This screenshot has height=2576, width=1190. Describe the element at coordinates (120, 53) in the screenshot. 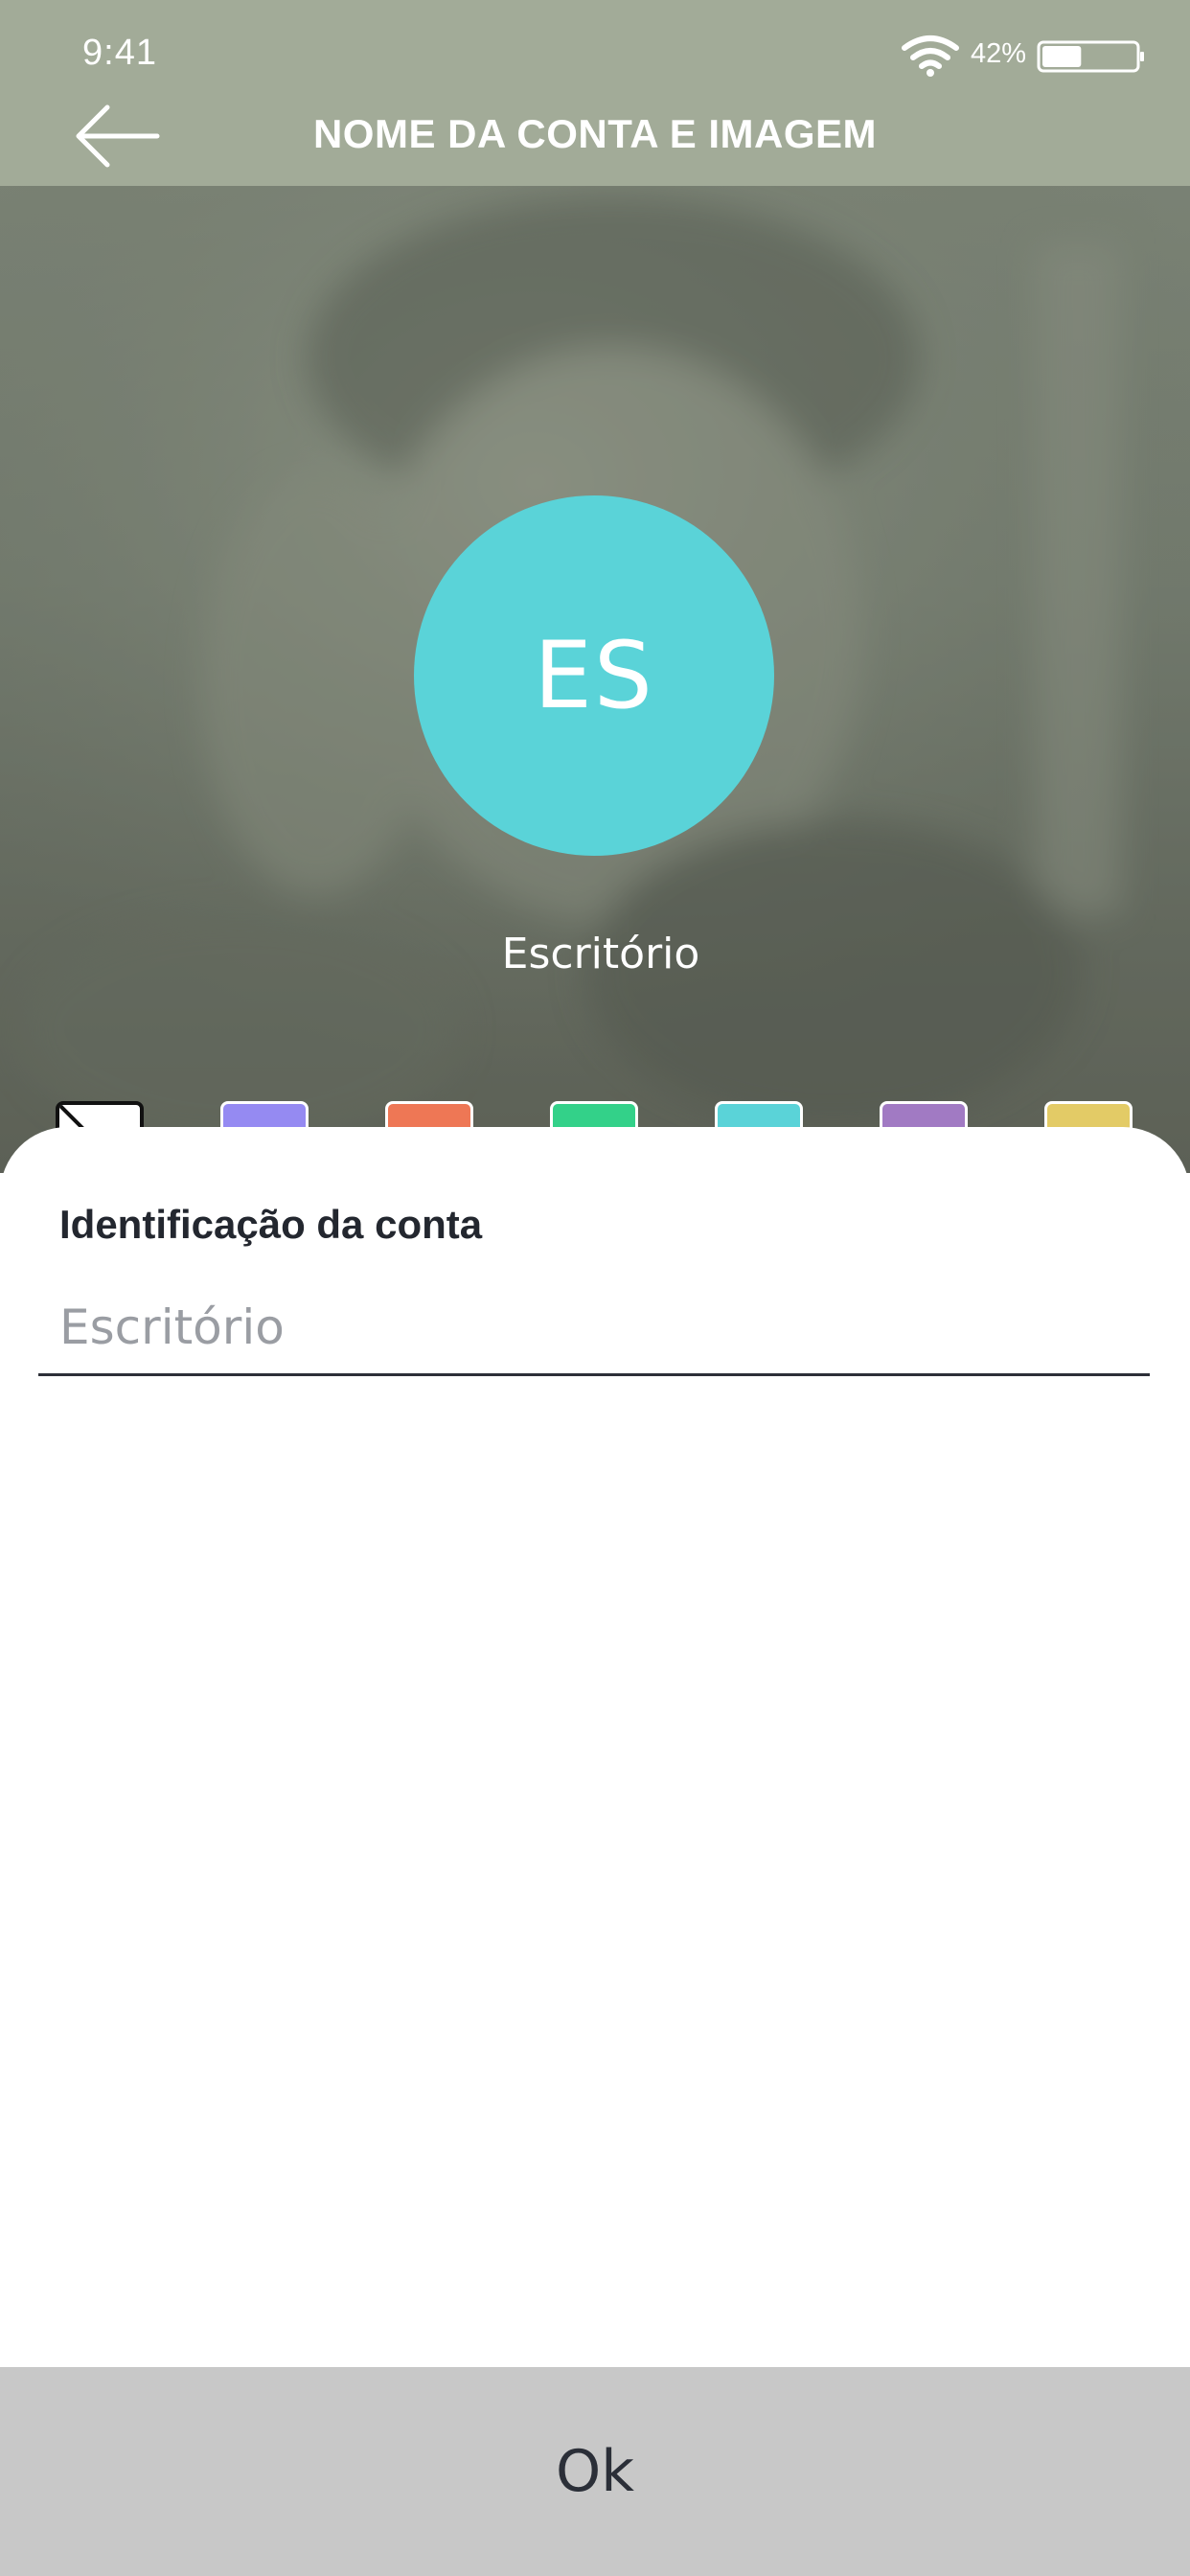

I see `status-time: 9:41` at that location.